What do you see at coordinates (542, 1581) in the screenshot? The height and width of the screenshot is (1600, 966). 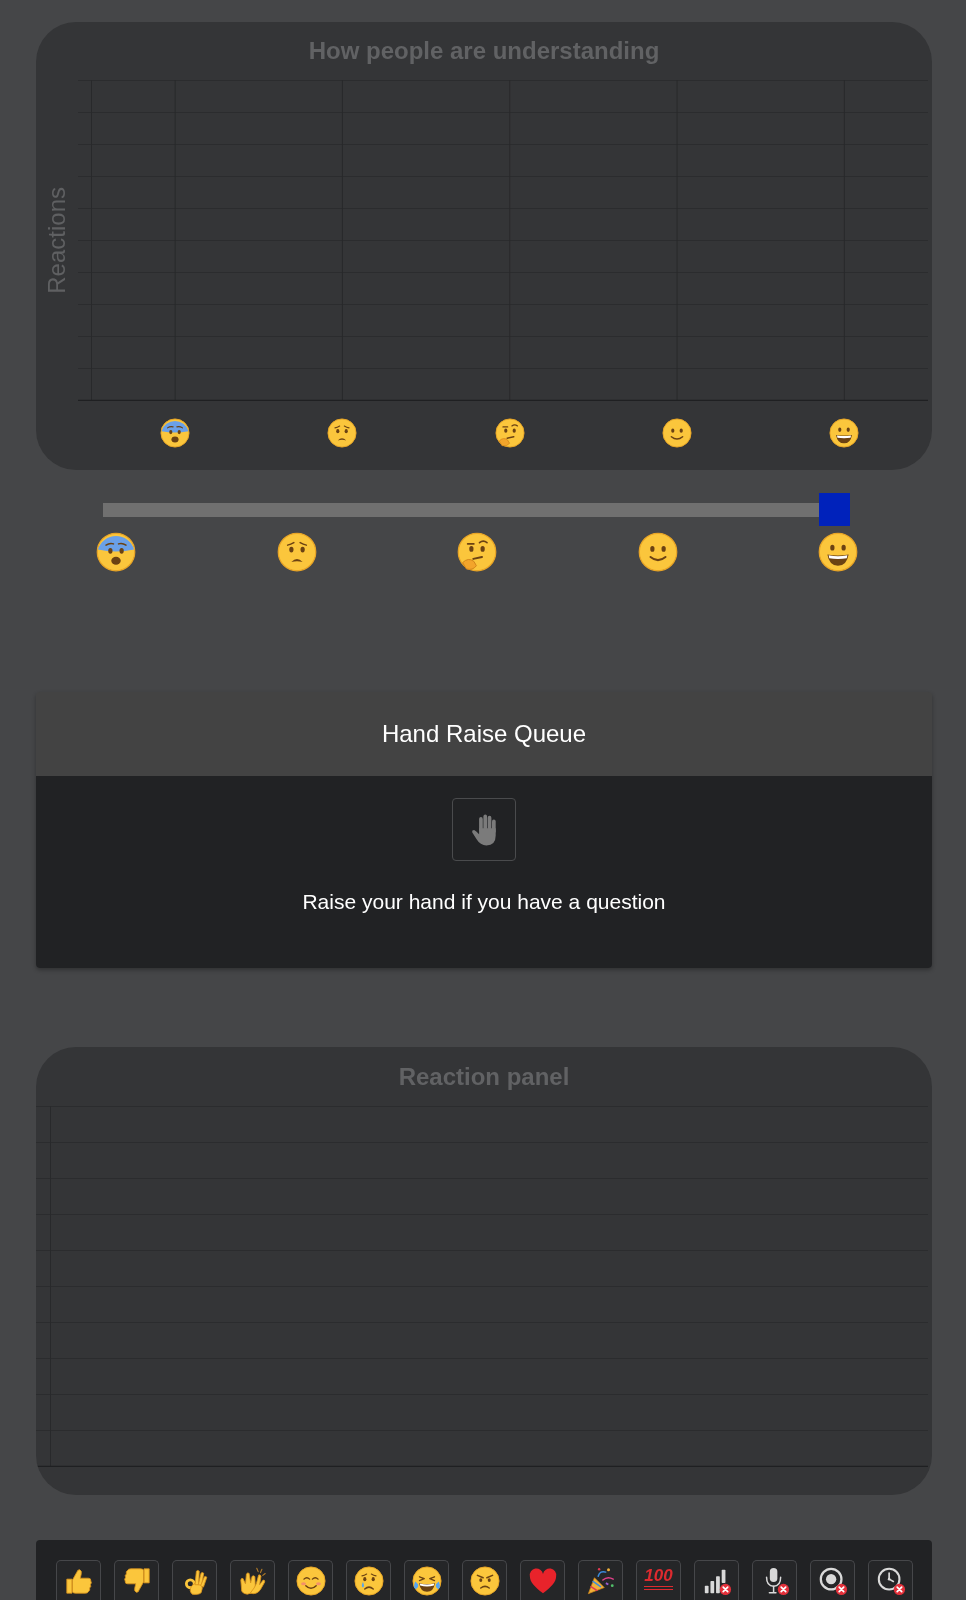 I see `heart-icon` at bounding box center [542, 1581].